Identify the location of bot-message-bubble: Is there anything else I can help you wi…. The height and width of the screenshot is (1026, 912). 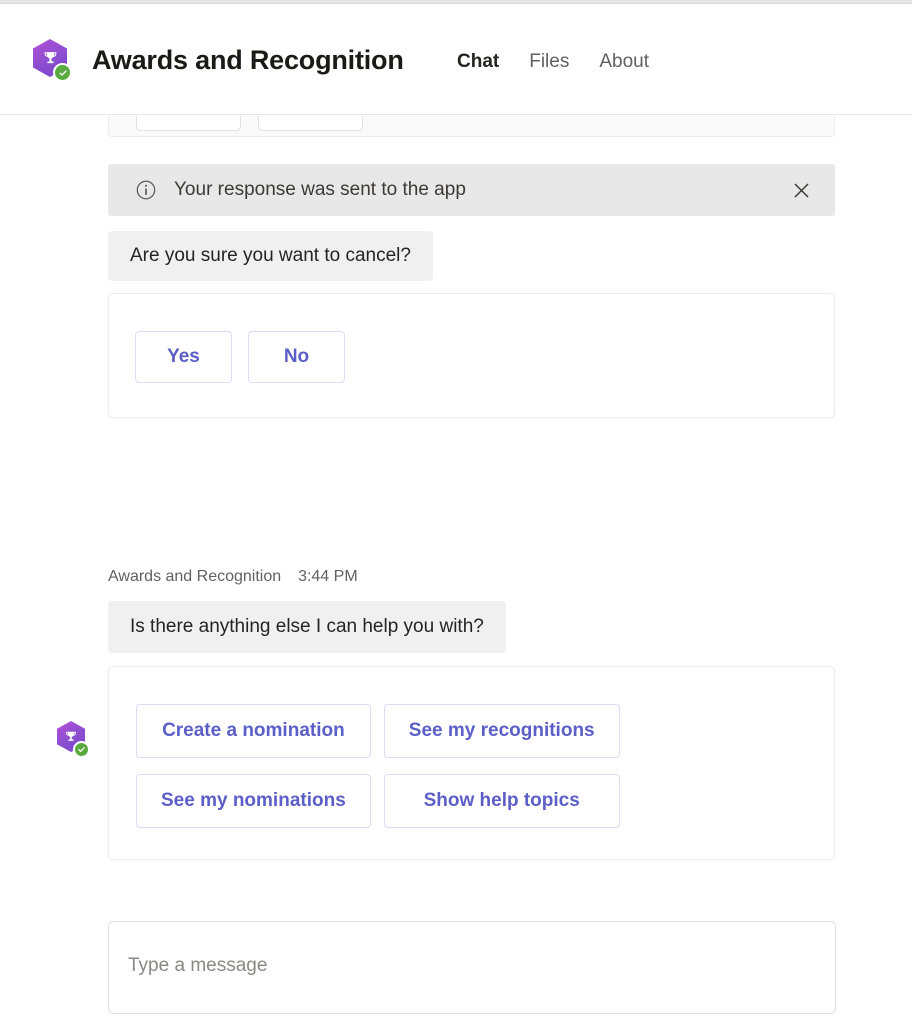
(307, 627).